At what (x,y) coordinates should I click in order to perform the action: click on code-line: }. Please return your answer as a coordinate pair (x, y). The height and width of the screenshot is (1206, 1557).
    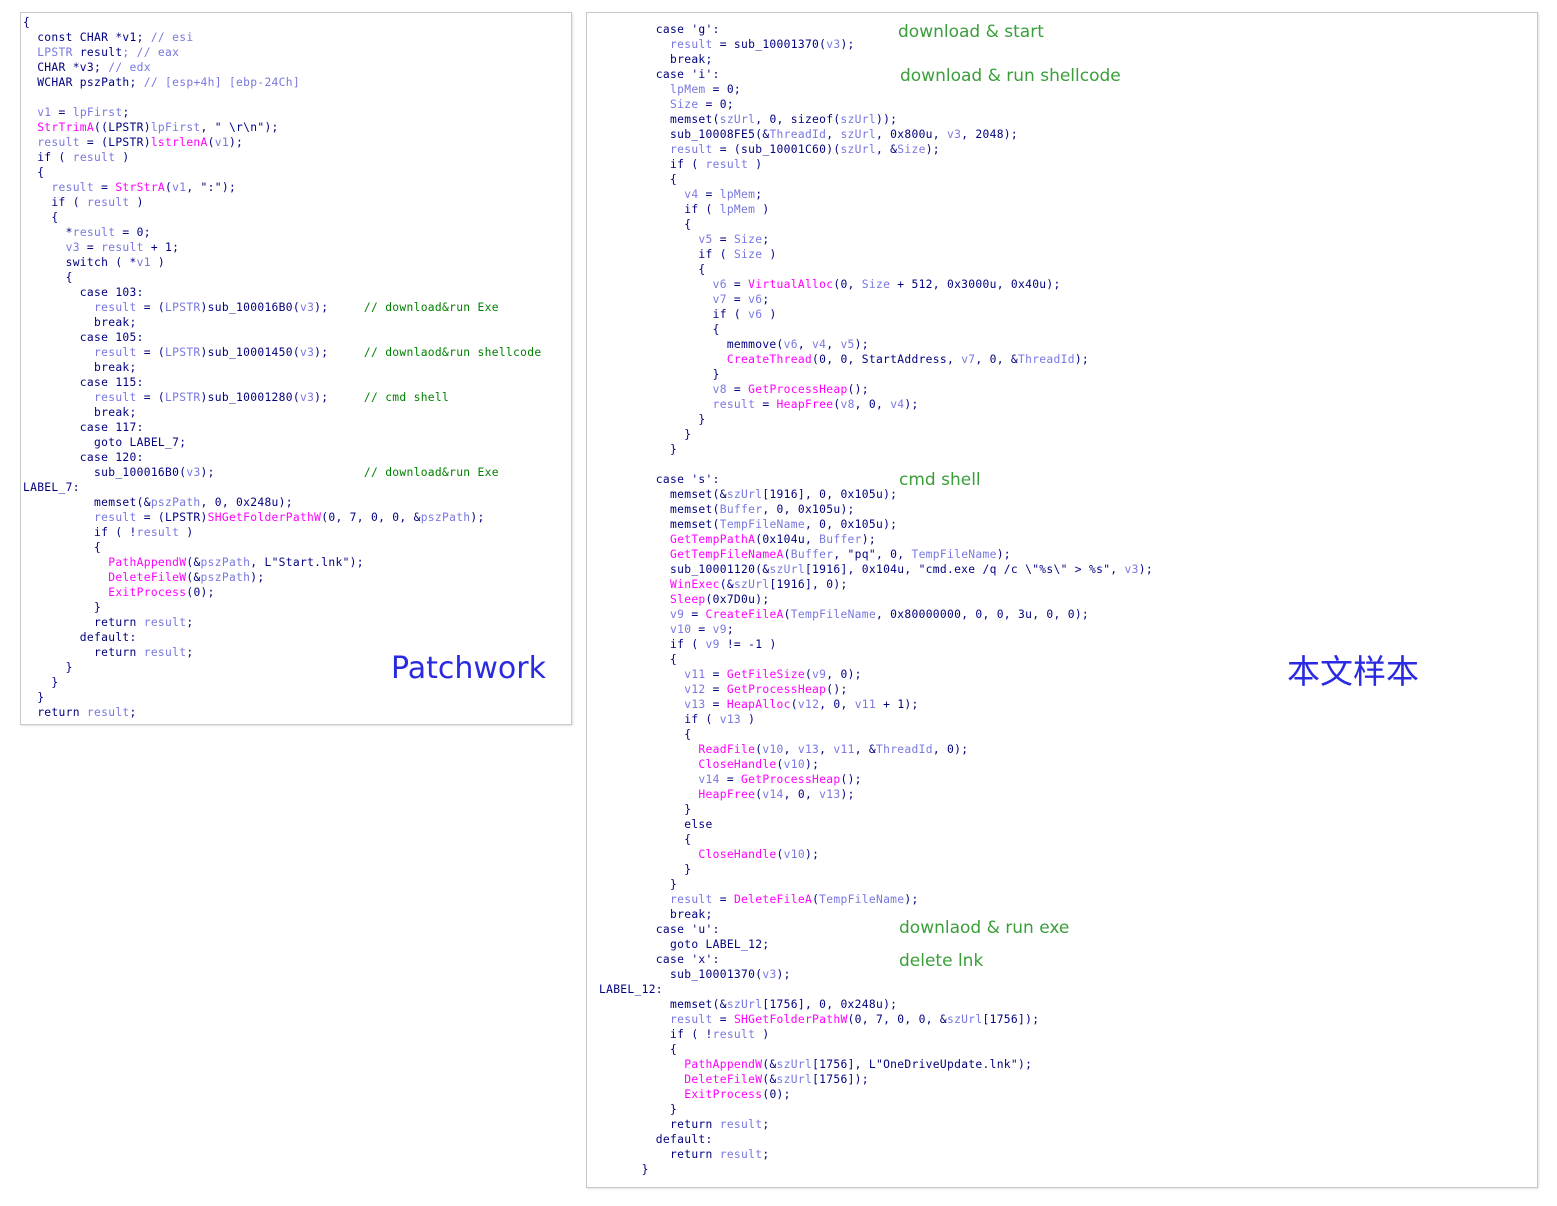
    Looking at the image, I should click on (876, 374).